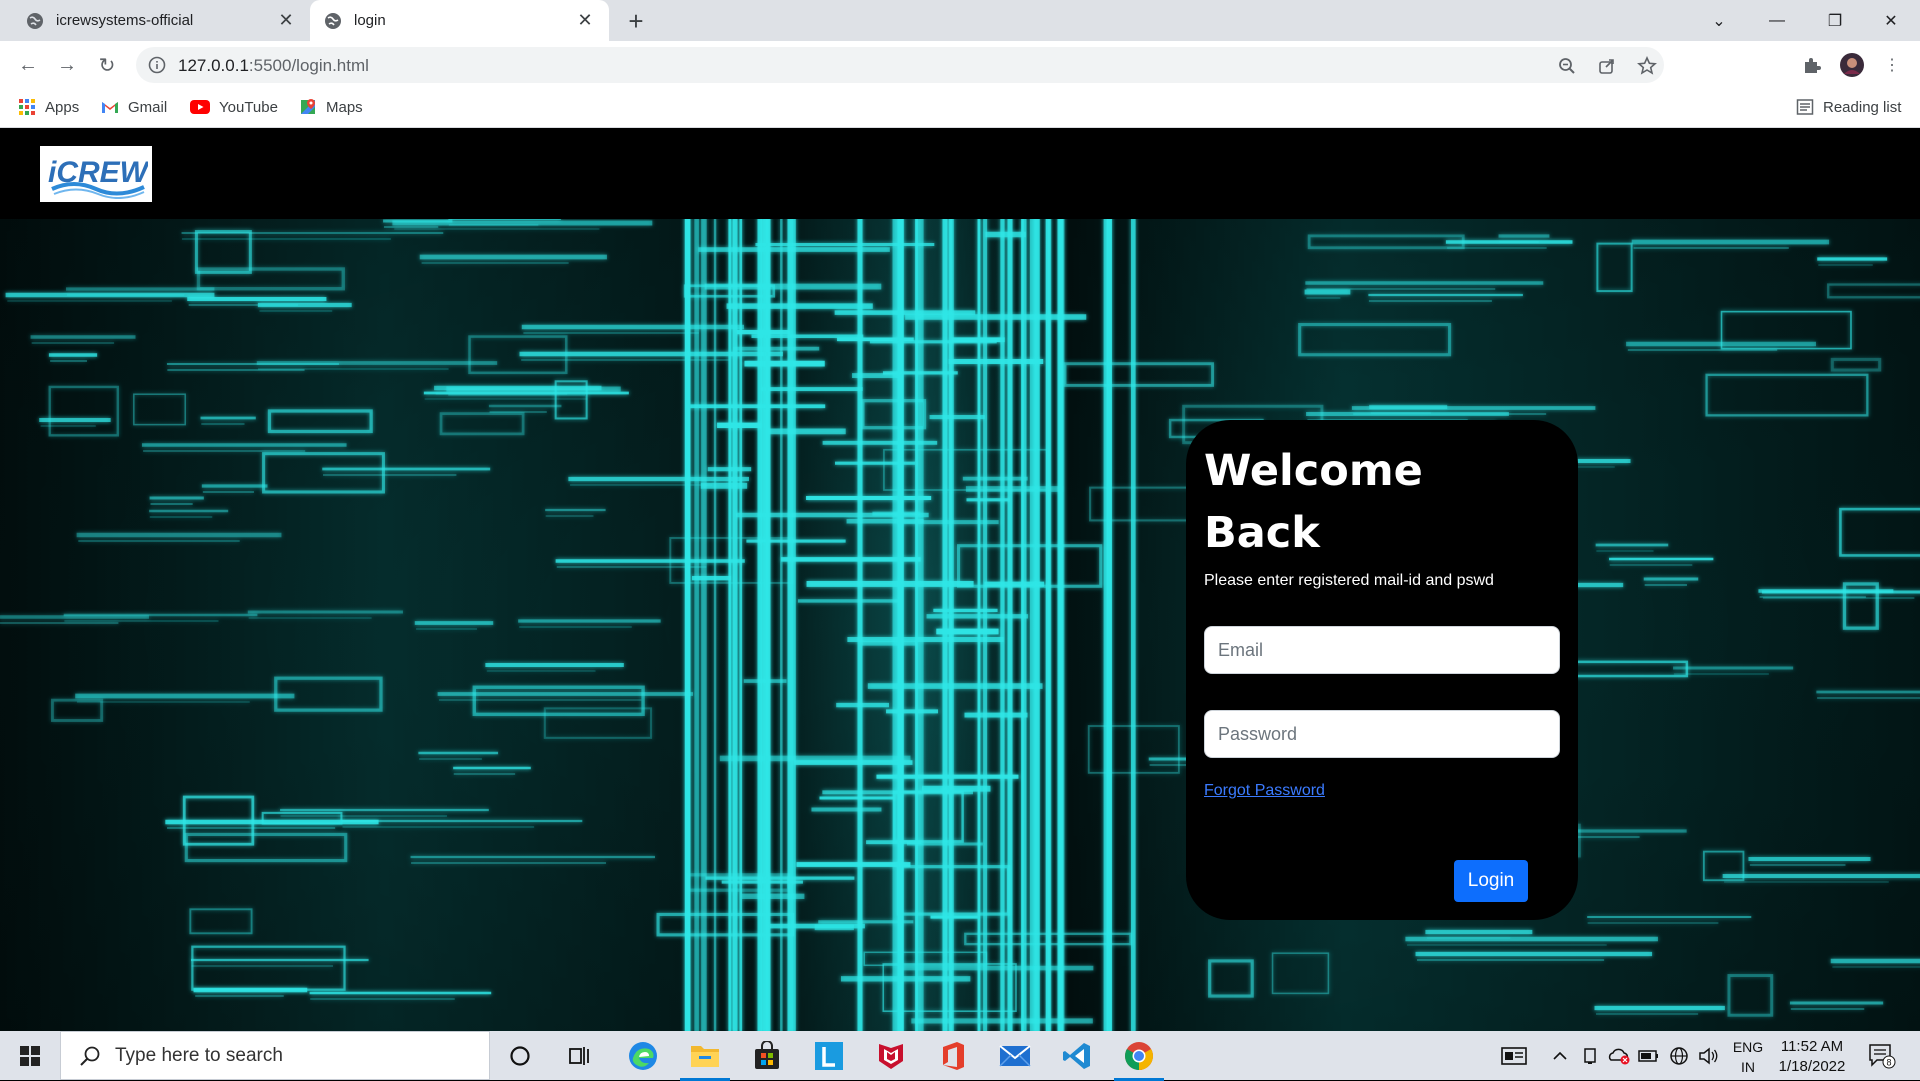 The width and height of the screenshot is (1920, 1081). I want to click on bookmark-gmail: Gmail, so click(134, 107).